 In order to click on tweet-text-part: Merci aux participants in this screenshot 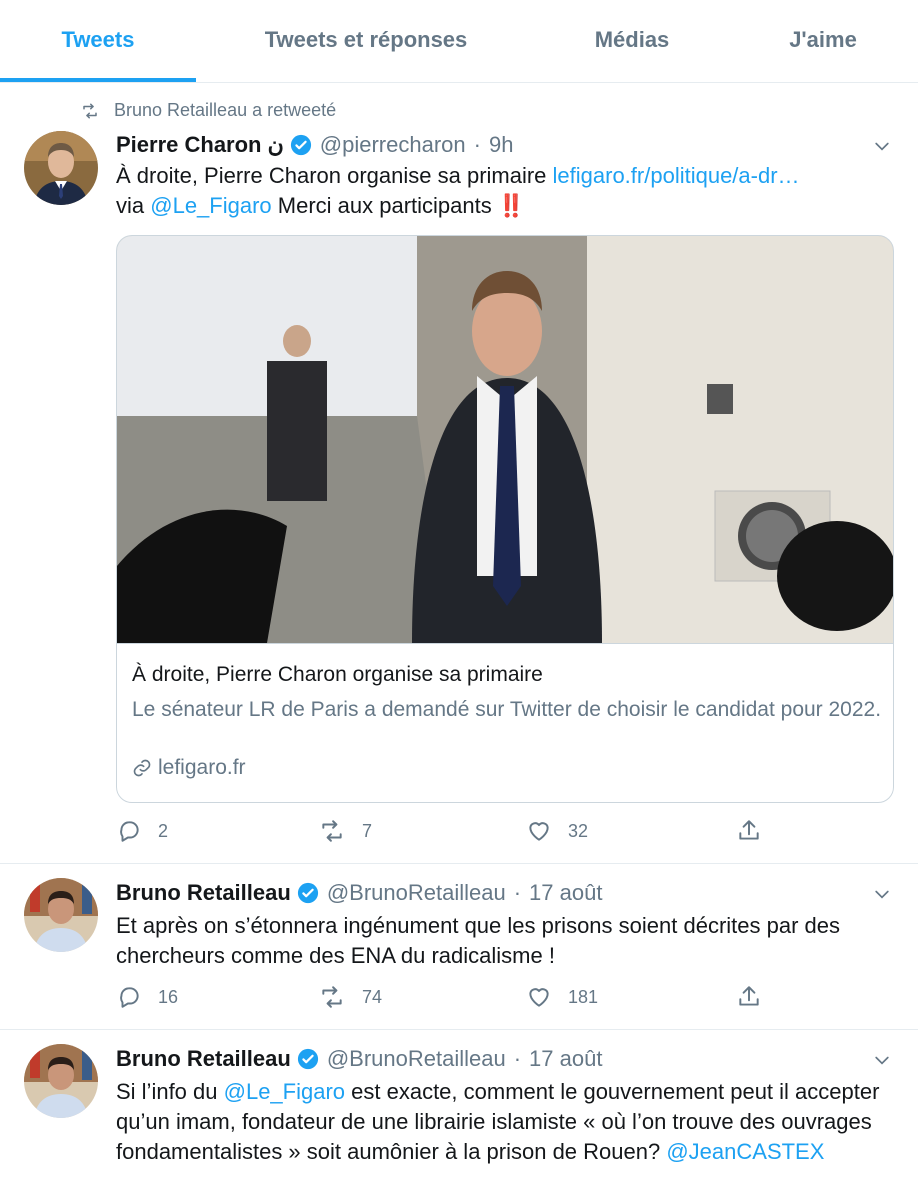, I will do `click(384, 205)`.